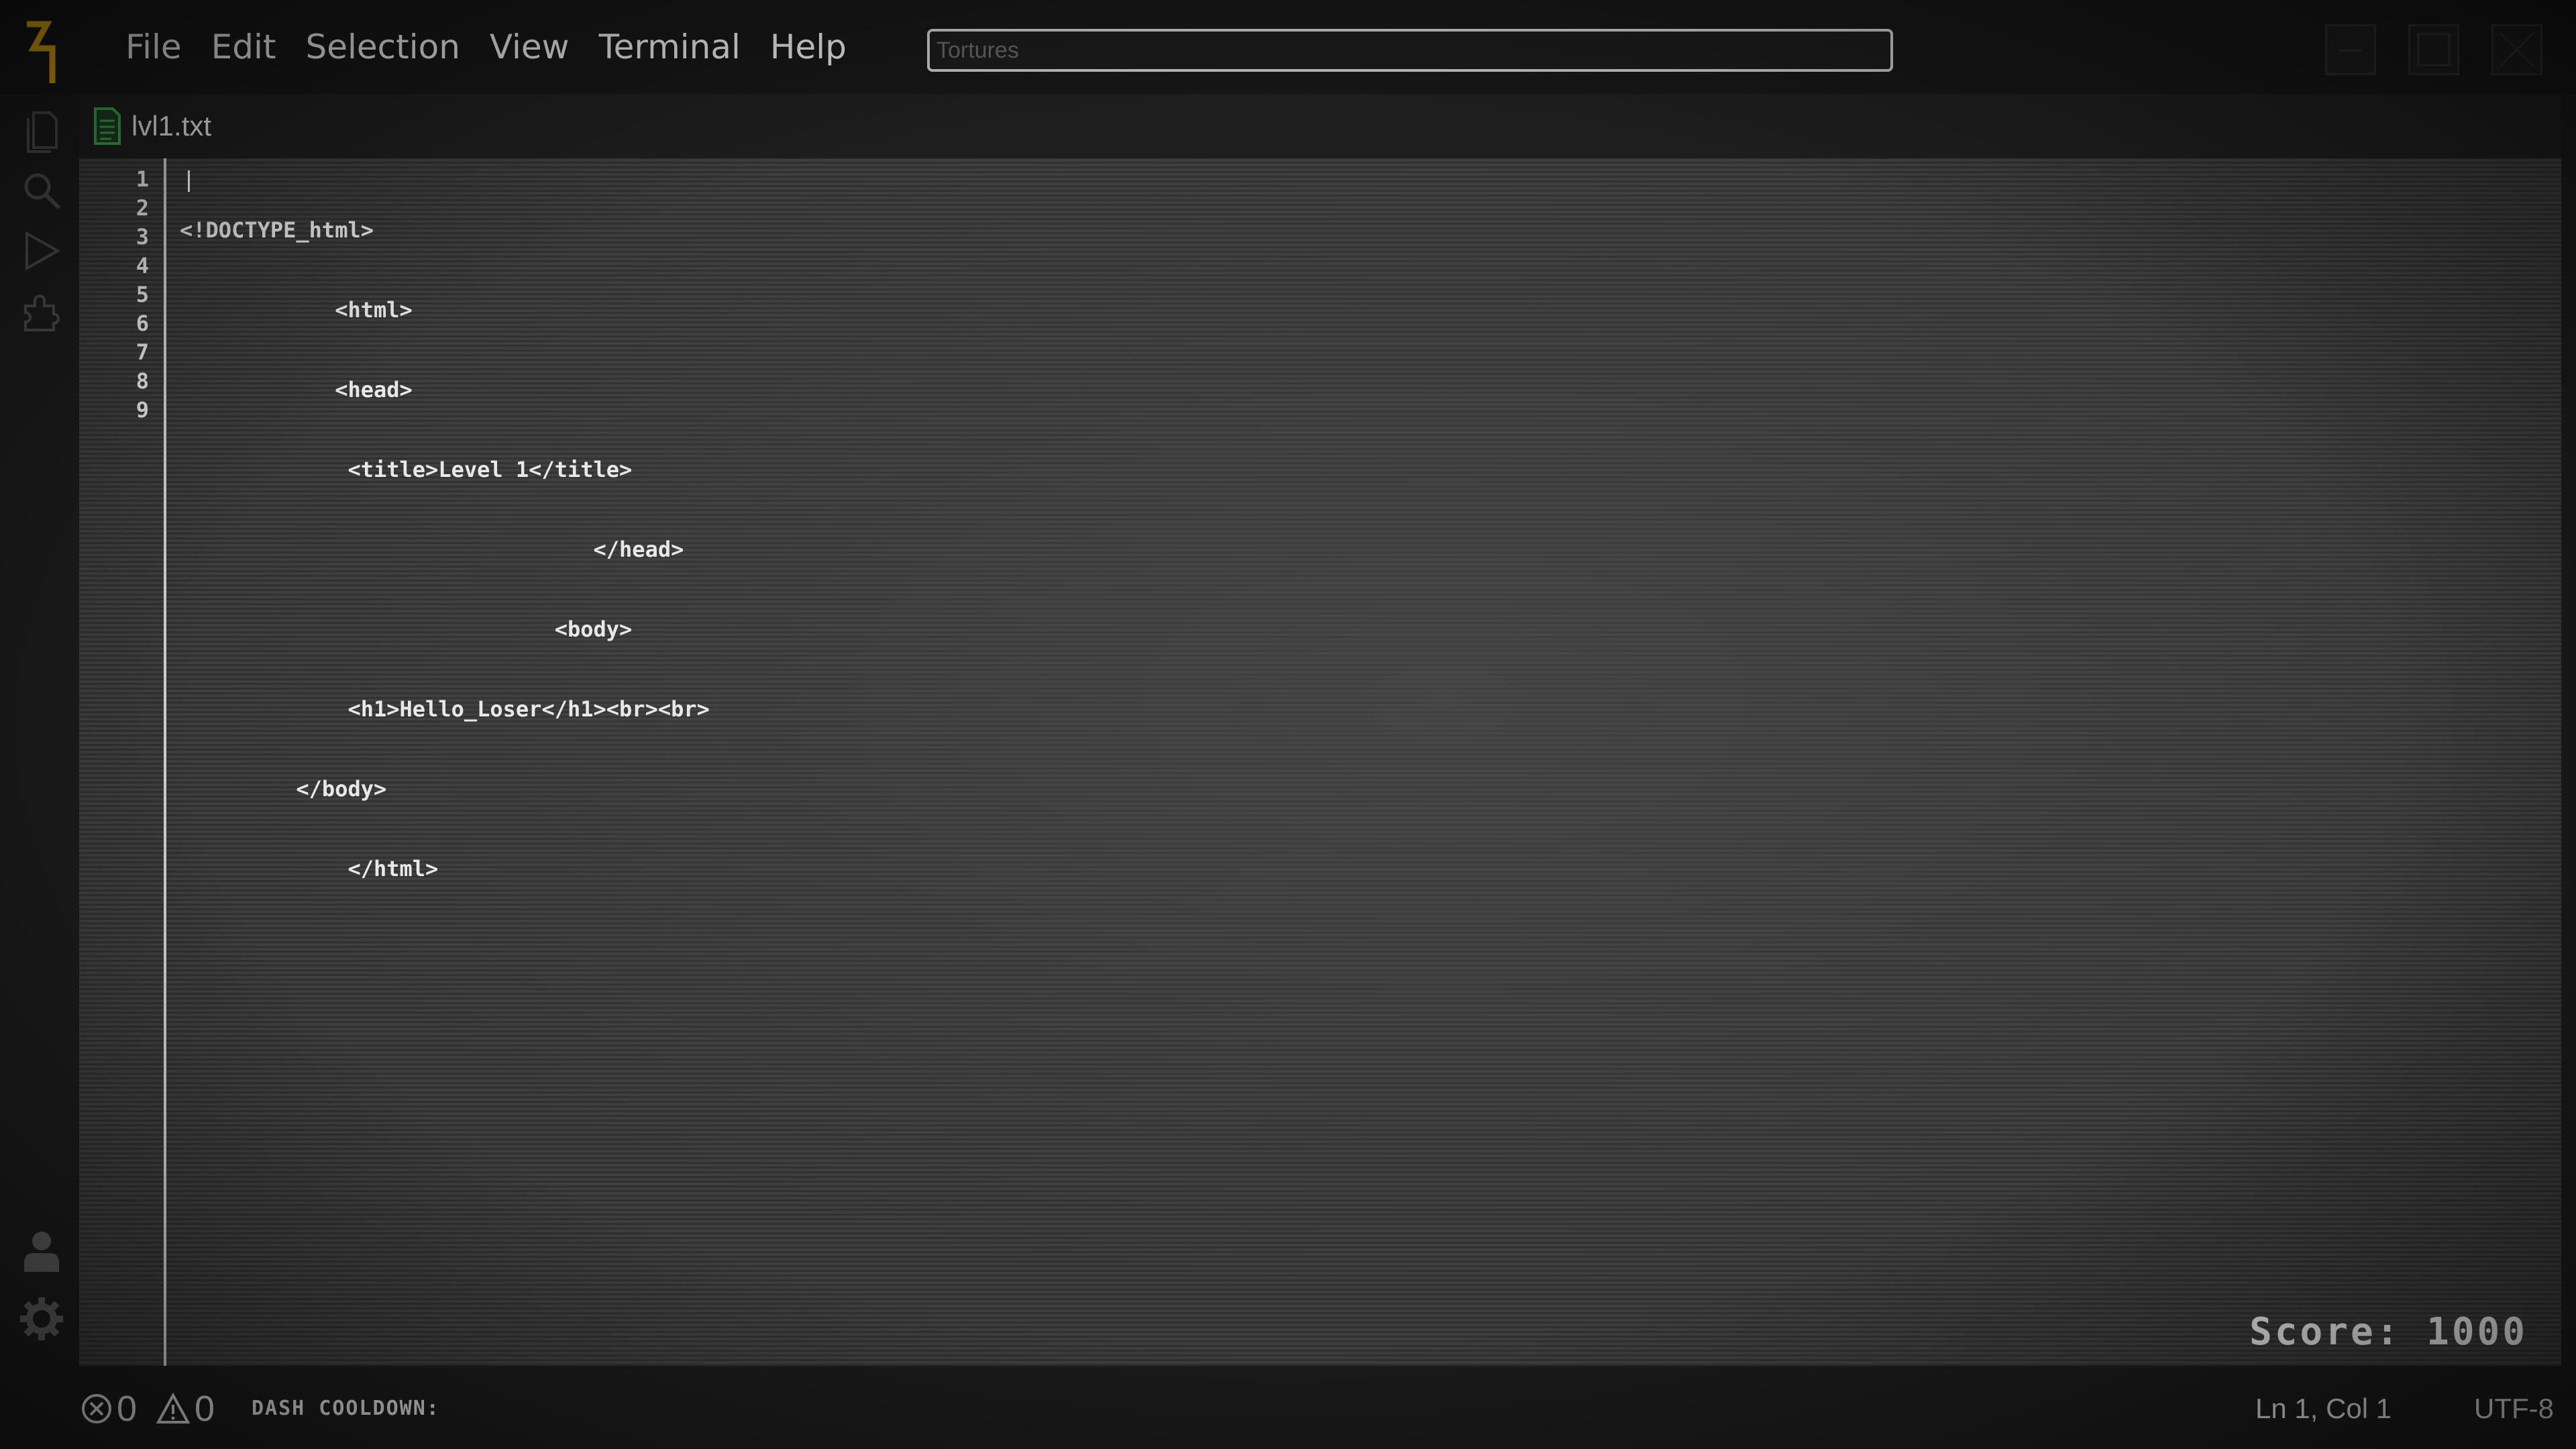  I want to click on line-number: 1, so click(142, 179).